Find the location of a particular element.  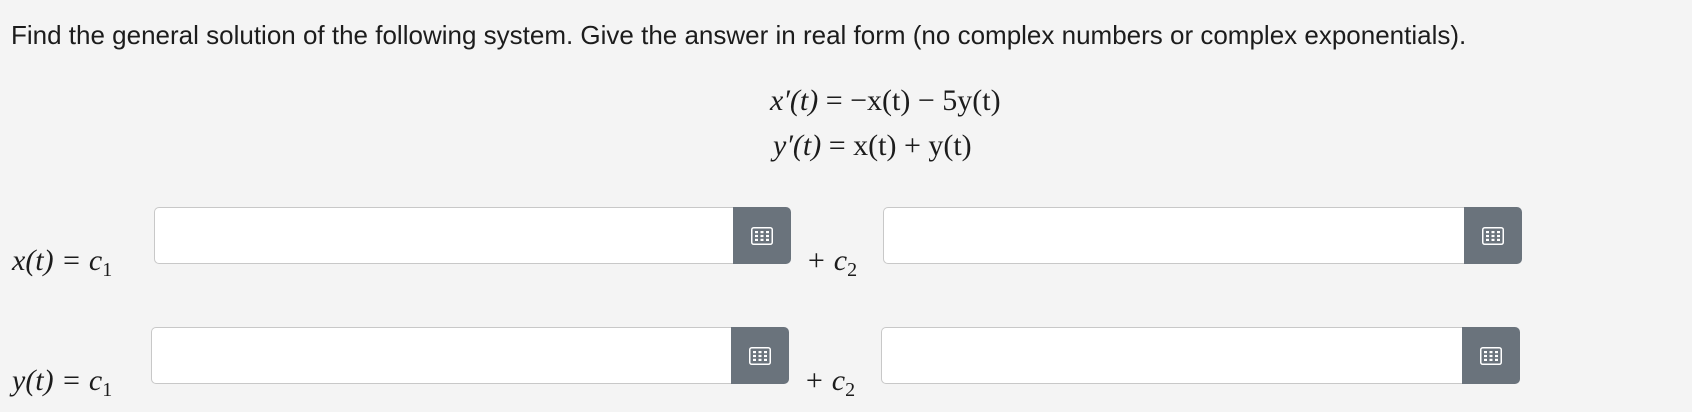

x-c1-keypad-button is located at coordinates (762, 235).